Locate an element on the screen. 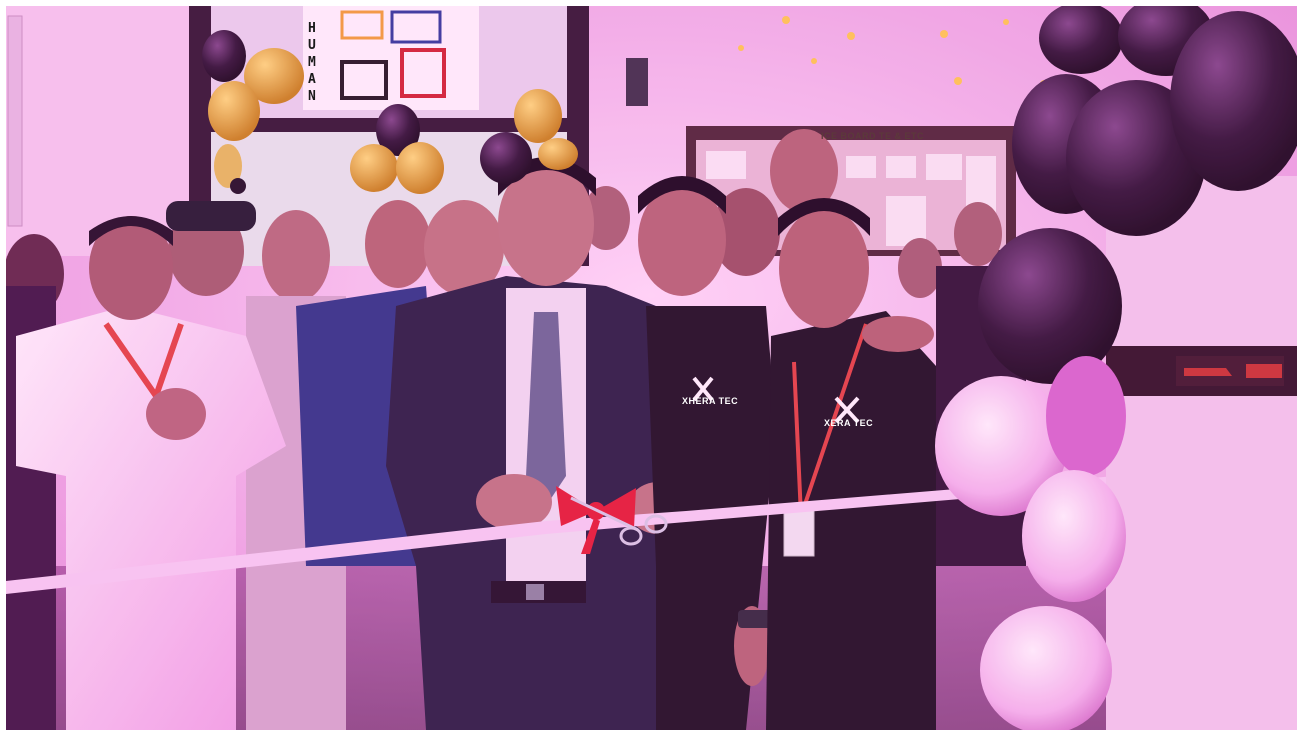 The height and width of the screenshot is (733, 1303). shirt-logo-left: XHERA TEC is located at coordinates (710, 401).